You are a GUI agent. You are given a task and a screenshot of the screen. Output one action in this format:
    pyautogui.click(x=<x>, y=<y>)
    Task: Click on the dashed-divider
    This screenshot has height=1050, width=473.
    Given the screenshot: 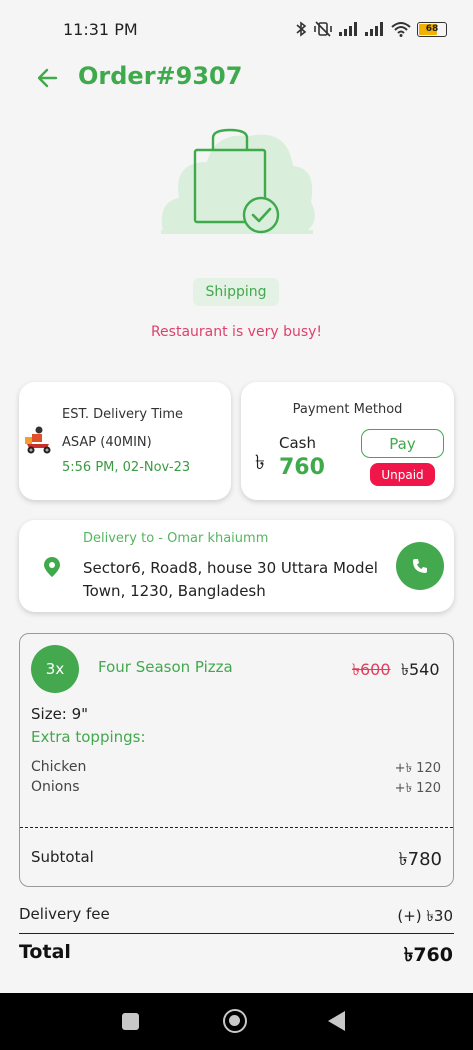 What is the action you would take?
    pyautogui.click(x=236, y=827)
    